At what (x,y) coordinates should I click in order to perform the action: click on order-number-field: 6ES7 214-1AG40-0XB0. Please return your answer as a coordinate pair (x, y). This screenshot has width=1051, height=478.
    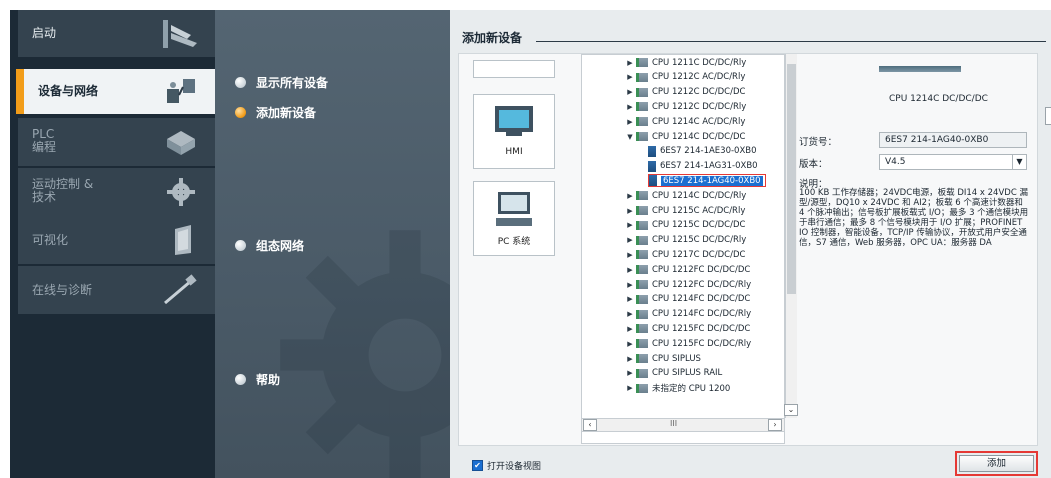
    Looking at the image, I should click on (953, 140).